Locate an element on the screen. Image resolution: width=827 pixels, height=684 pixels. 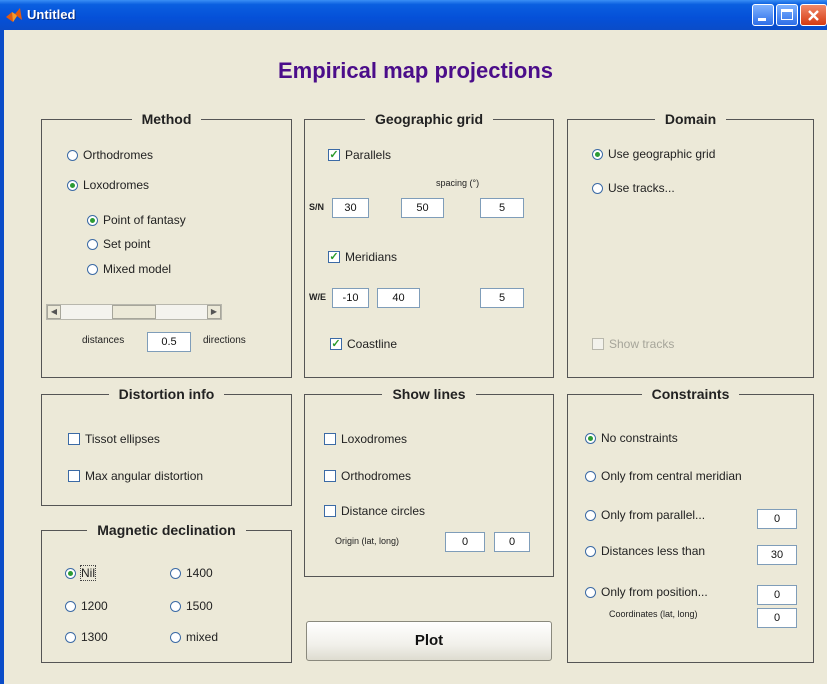
position-field: 0 is located at coordinates (777, 595).